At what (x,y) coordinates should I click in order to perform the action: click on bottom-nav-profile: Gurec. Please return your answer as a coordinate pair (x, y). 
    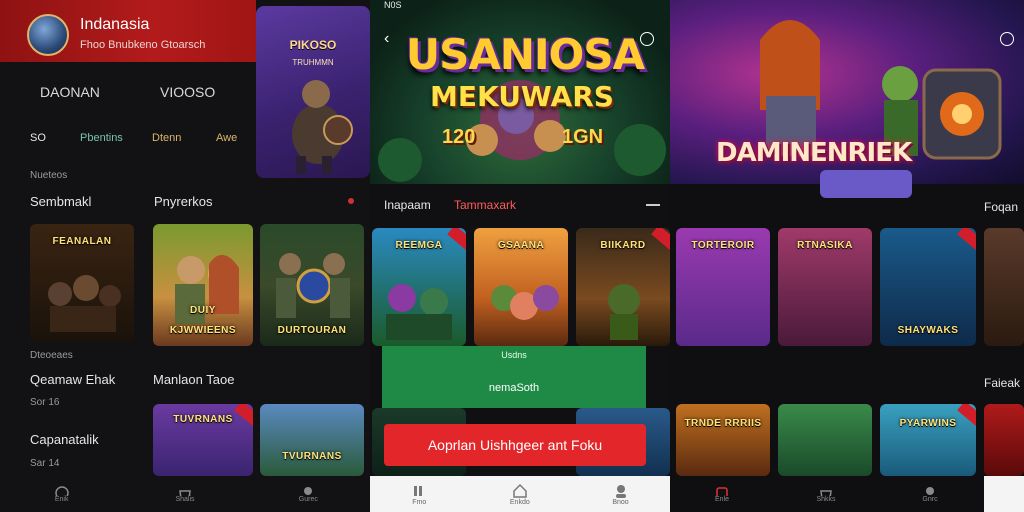
    Looking at the image, I should click on (308, 494).